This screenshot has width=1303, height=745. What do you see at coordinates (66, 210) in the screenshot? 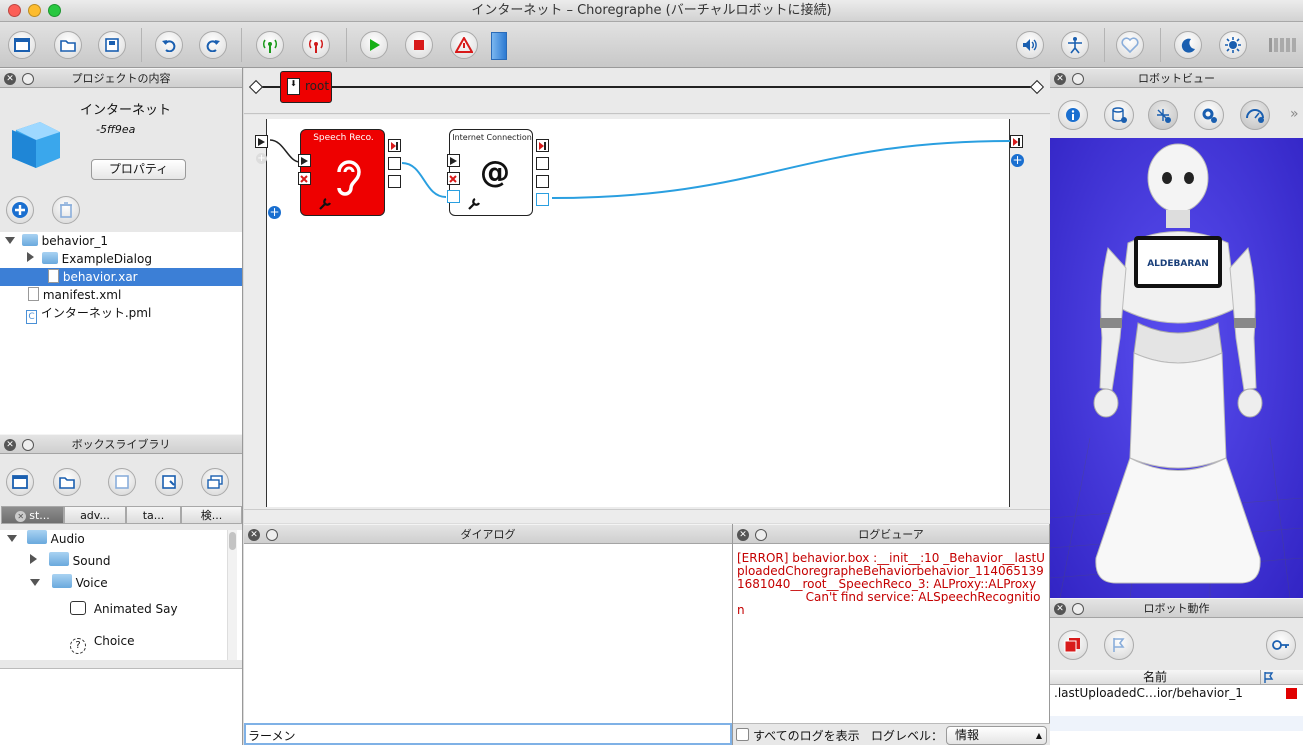
I see `delete-item-button` at bounding box center [66, 210].